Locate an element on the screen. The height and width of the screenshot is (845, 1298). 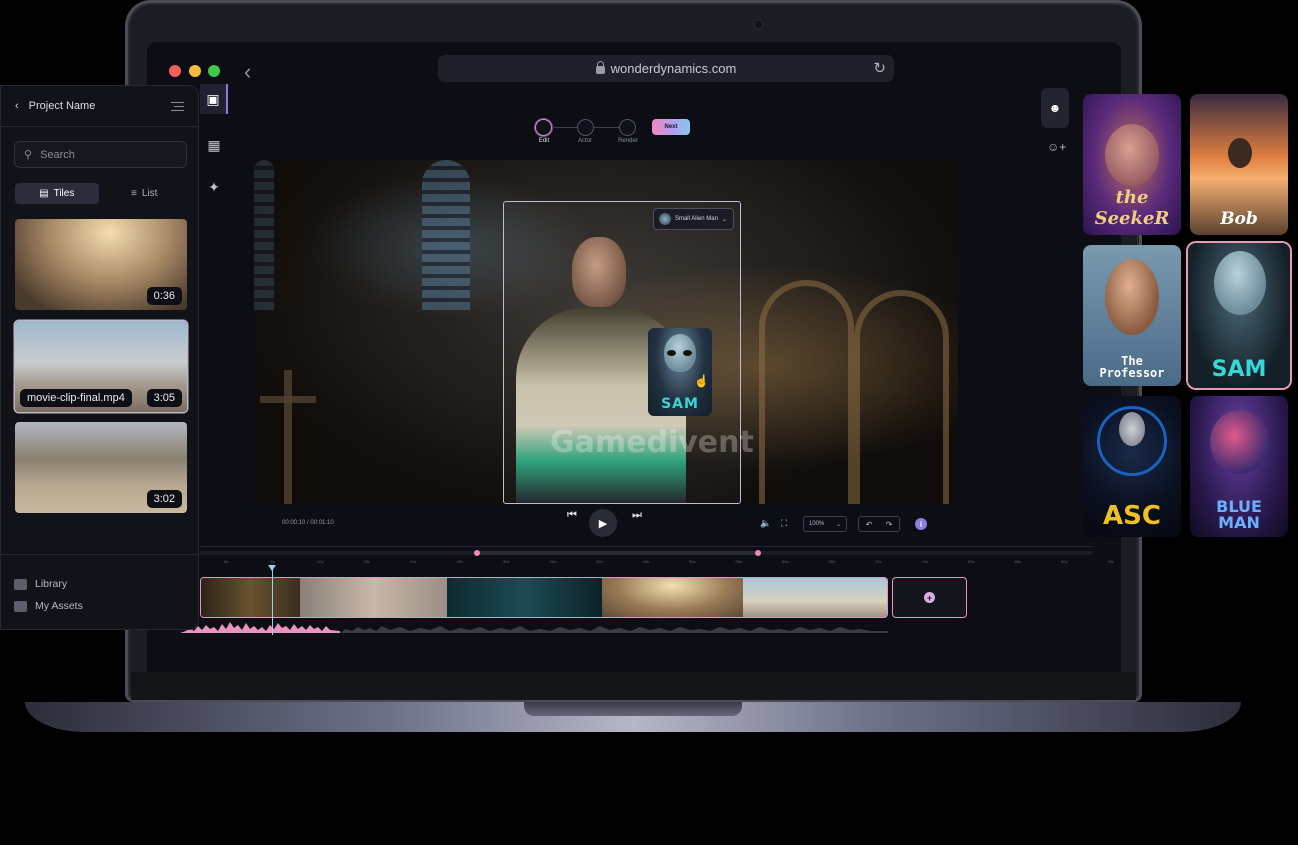
list-label: List is located at coordinates (149, 193).